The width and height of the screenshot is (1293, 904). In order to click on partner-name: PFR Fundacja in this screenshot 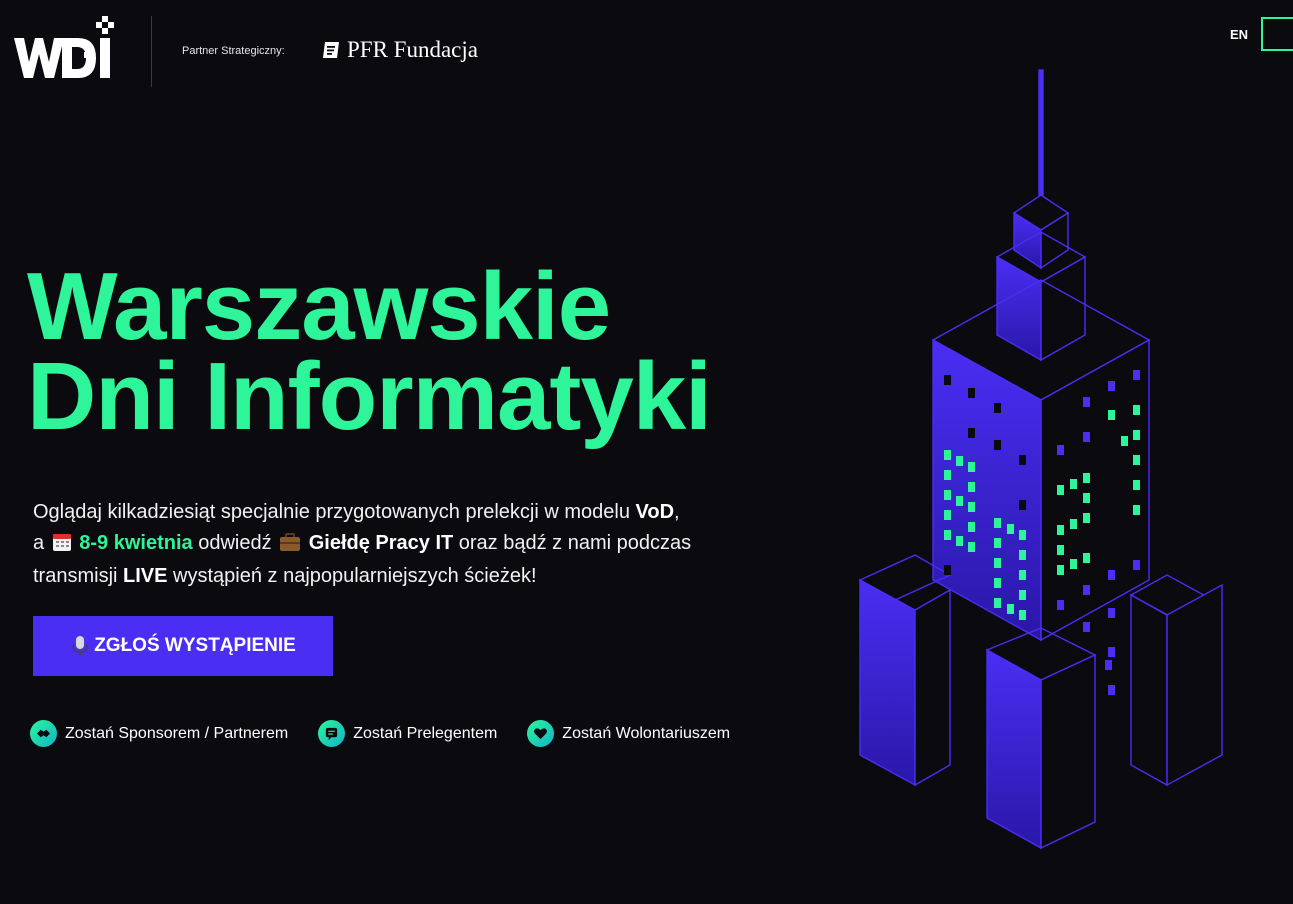, I will do `click(412, 49)`.